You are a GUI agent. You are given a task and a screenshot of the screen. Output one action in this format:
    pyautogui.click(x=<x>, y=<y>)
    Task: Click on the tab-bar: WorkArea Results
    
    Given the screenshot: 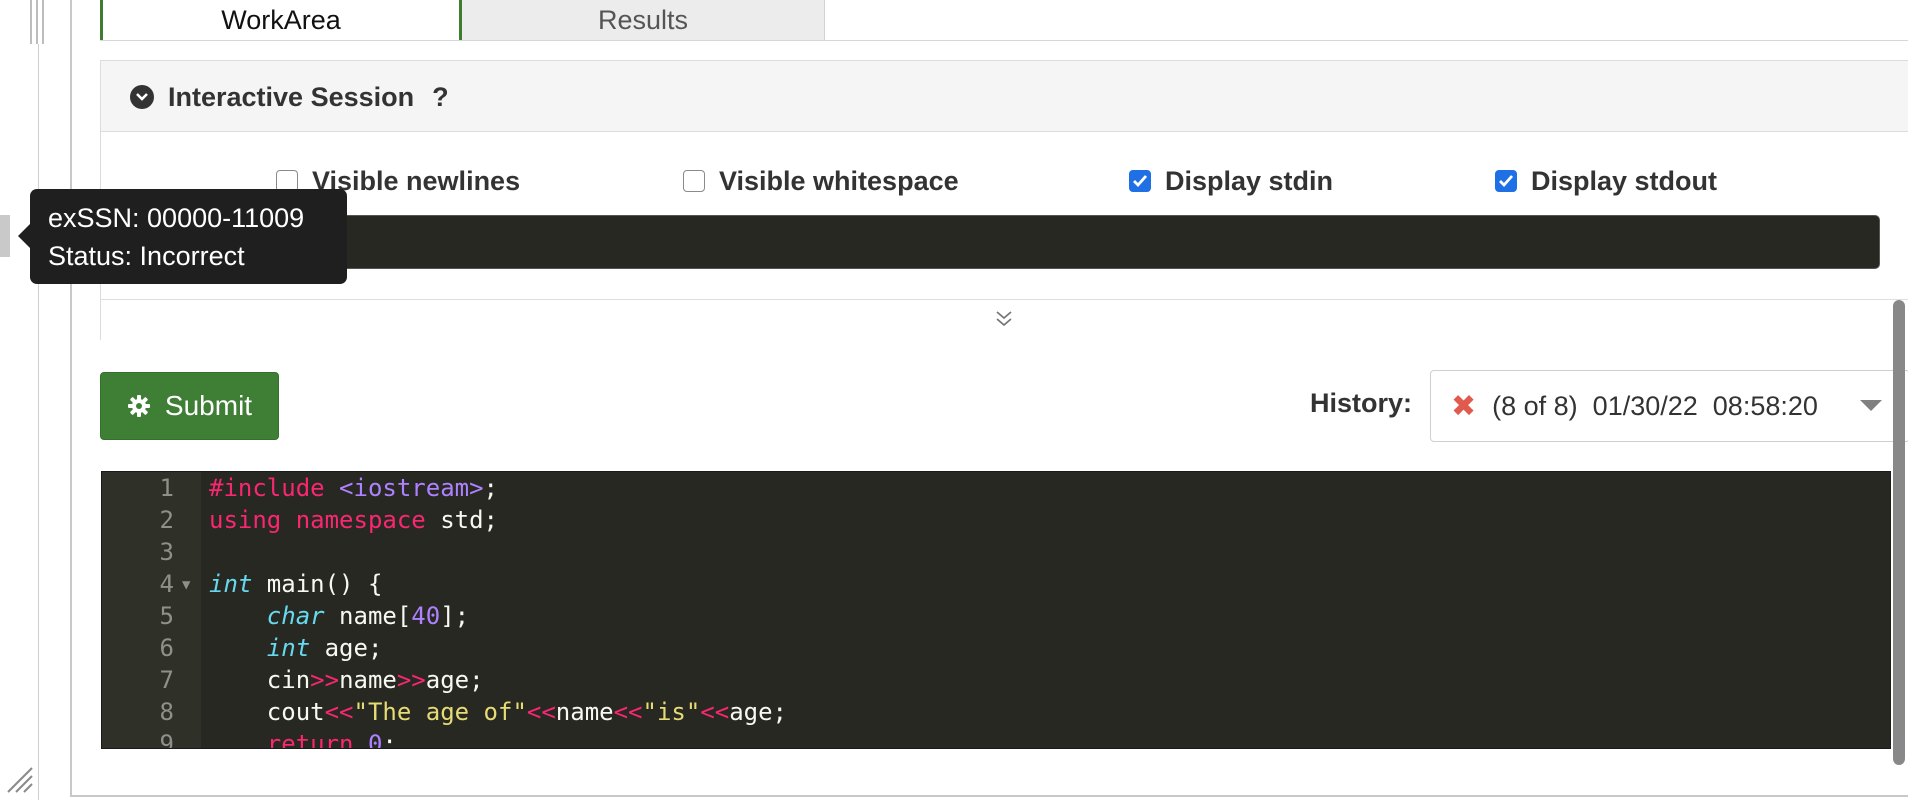 What is the action you would take?
    pyautogui.click(x=462, y=20)
    